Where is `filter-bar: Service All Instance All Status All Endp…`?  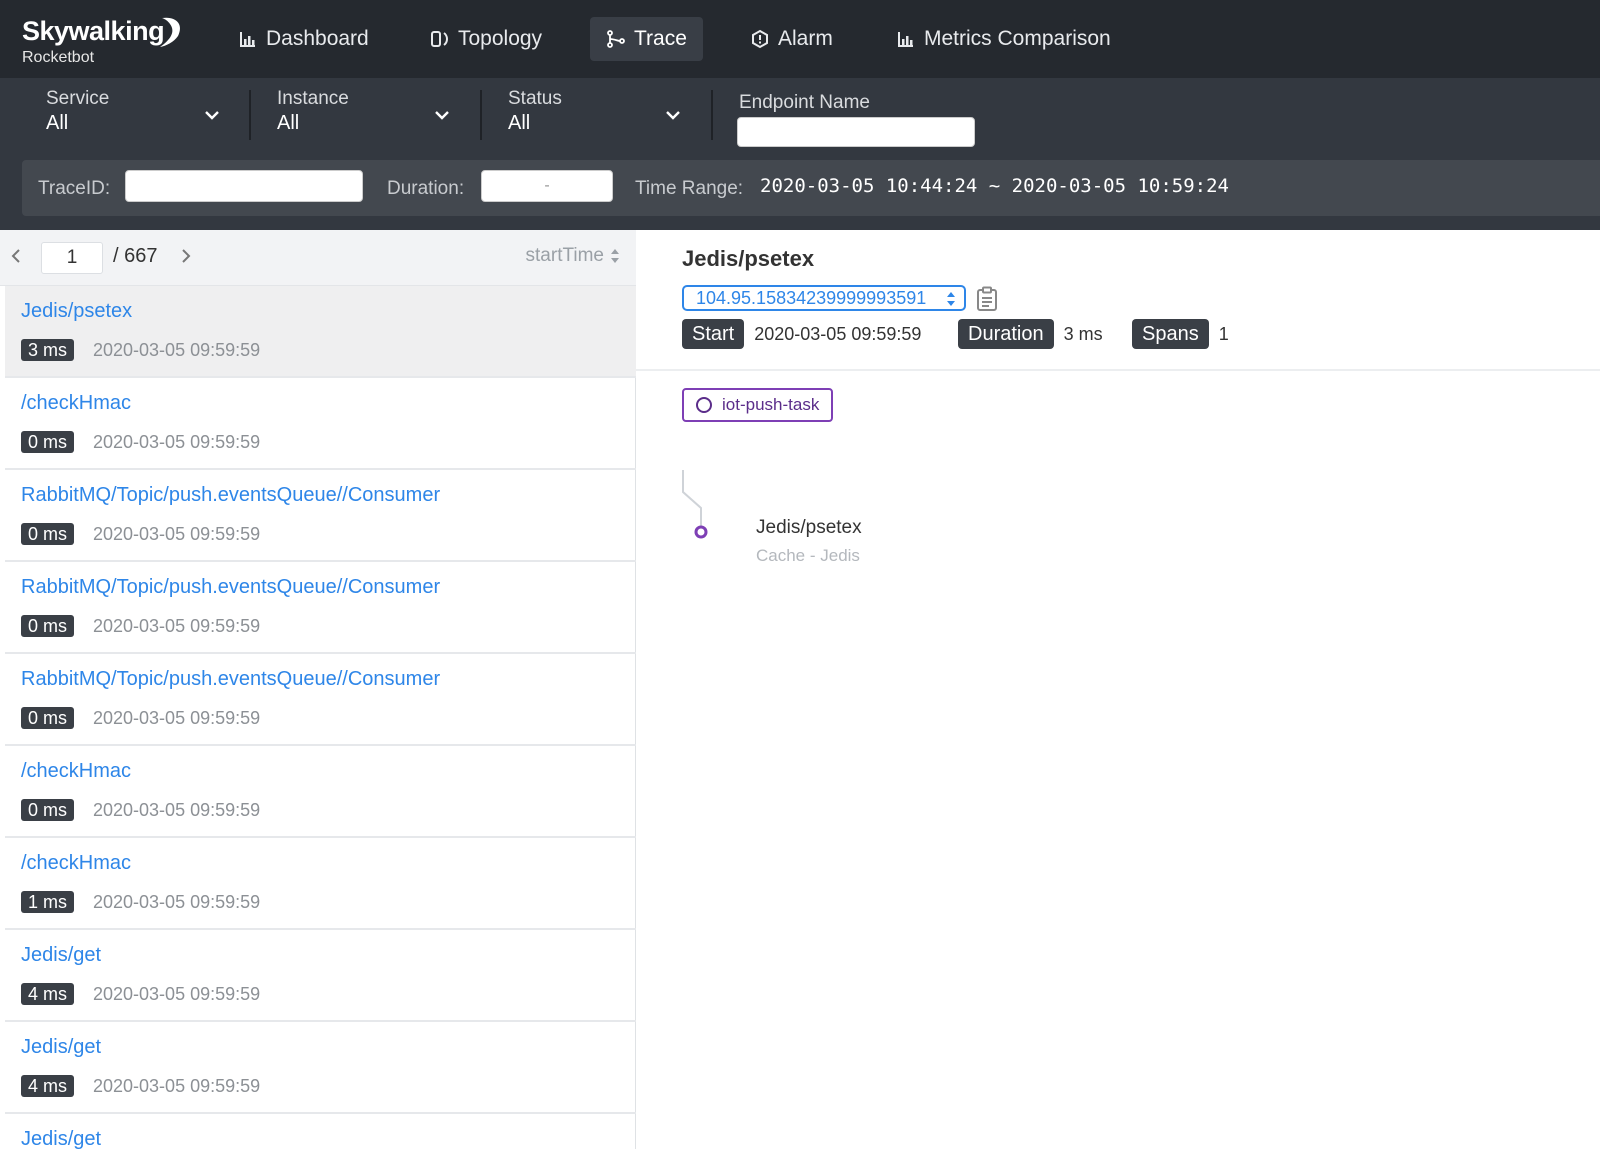
filter-bar: Service All Instance All Status All Endp… is located at coordinates (800, 154).